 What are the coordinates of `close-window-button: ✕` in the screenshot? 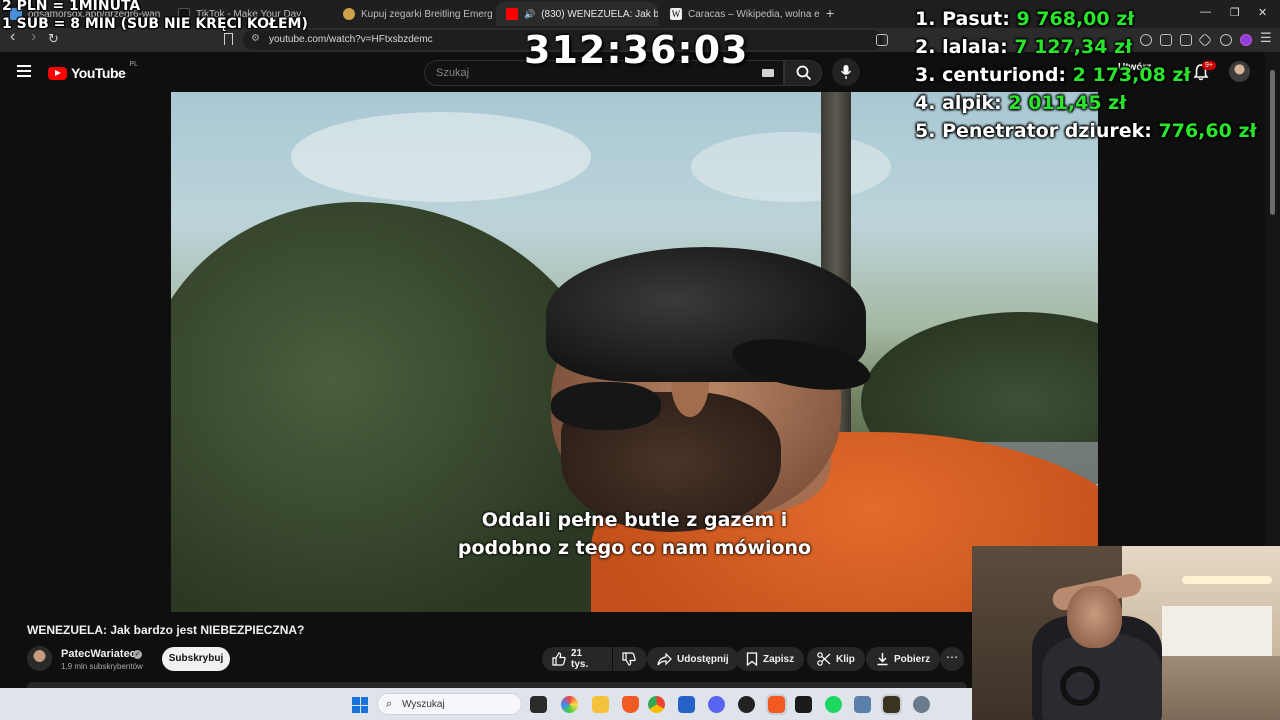 It's located at (1262, 12).